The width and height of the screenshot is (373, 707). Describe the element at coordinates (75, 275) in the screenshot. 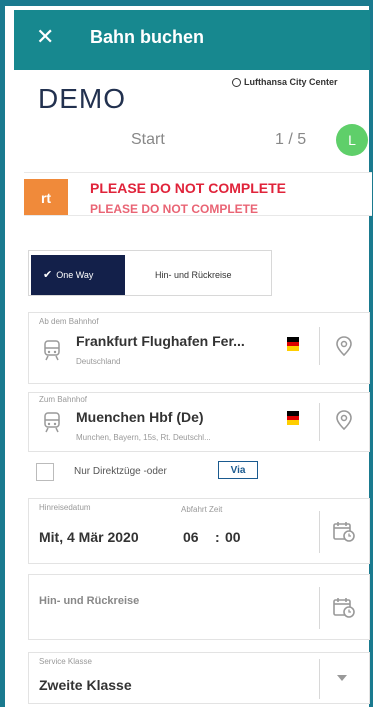

I see `one-way-label: One Way` at that location.